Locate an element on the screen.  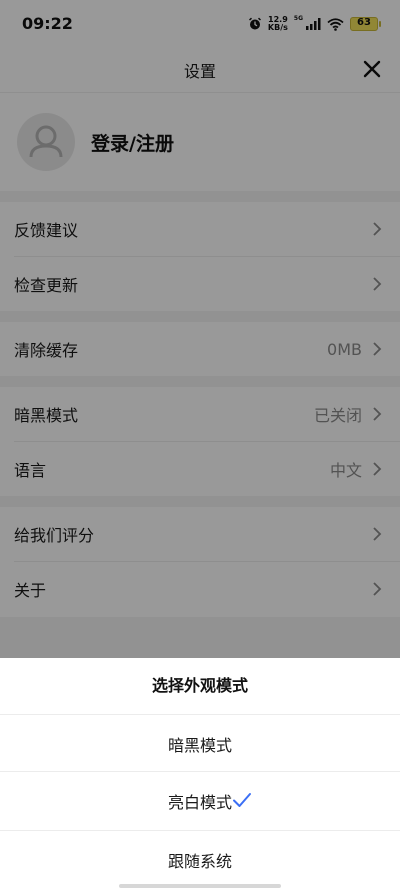
option-label: 亮白模式 is located at coordinates (199, 802).